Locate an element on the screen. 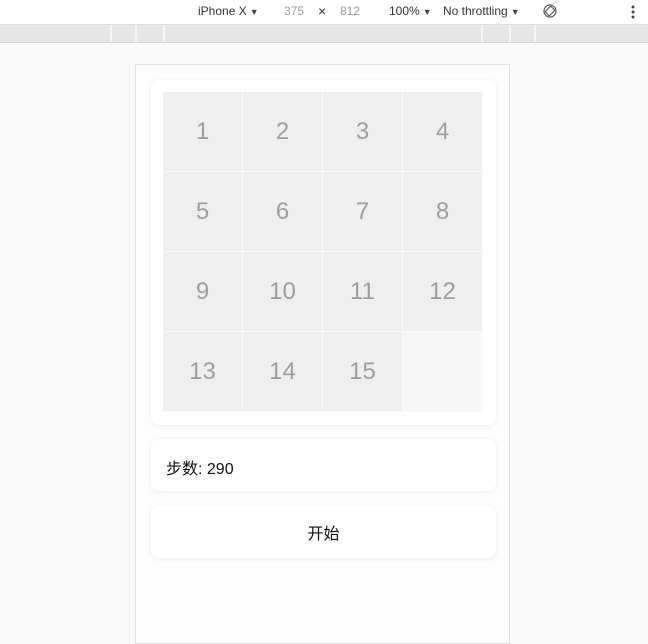  height-input: 812 is located at coordinates (350, 11).